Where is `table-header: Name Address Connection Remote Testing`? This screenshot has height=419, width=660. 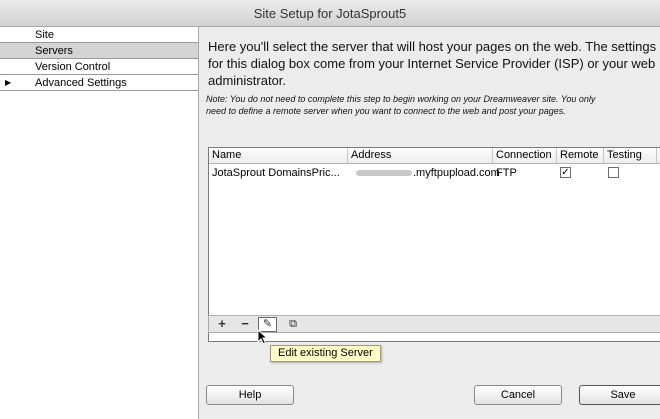 table-header: Name Address Connection Remote Testing is located at coordinates (434, 156).